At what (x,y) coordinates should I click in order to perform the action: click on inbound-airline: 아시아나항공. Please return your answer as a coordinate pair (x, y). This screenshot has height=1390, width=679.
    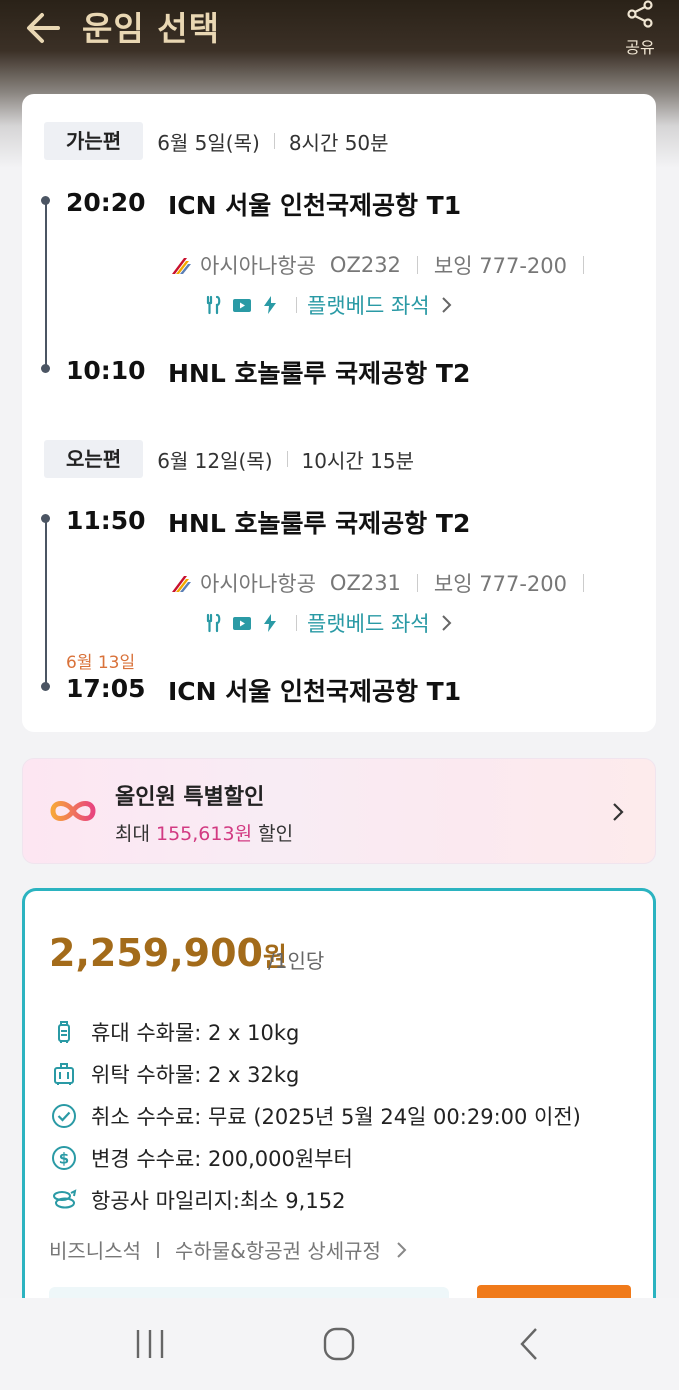
    Looking at the image, I should click on (258, 584).